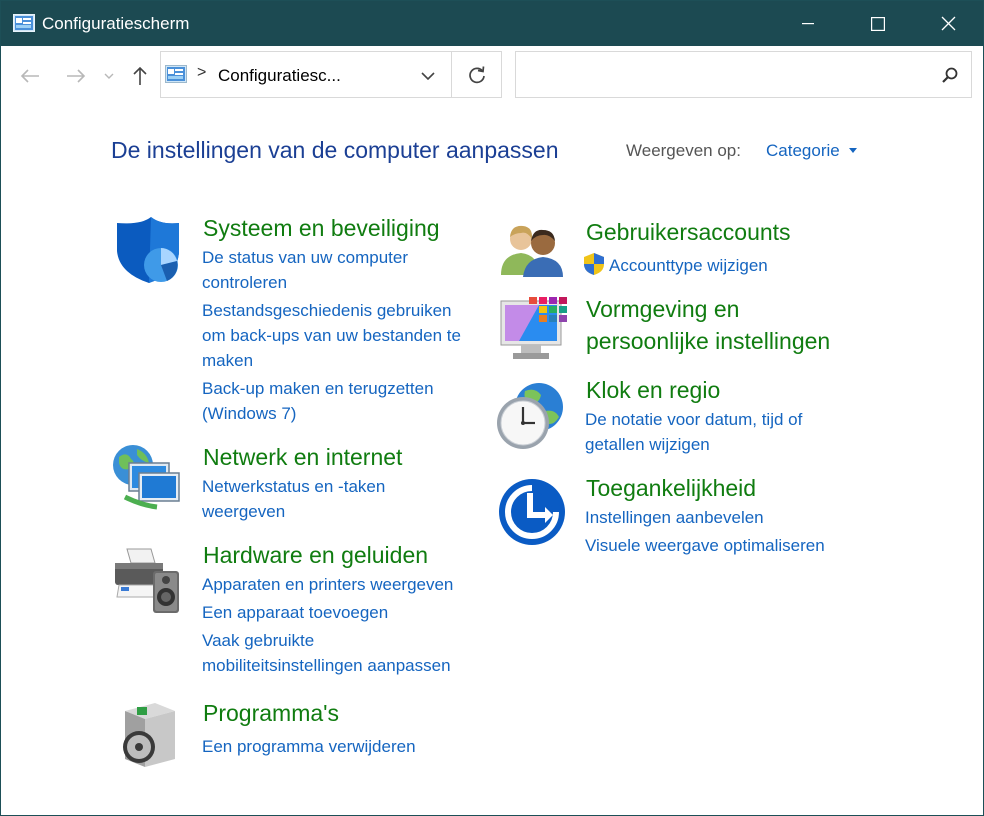  I want to click on category-title-hardware: Hardware en geluiden, so click(315, 555).